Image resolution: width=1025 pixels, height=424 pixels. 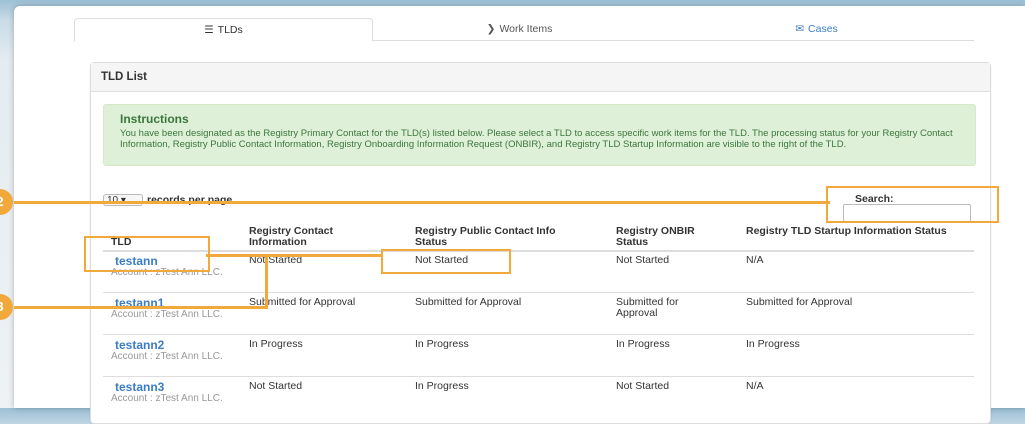 I want to click on tab-label: Work Items, so click(x=526, y=29).